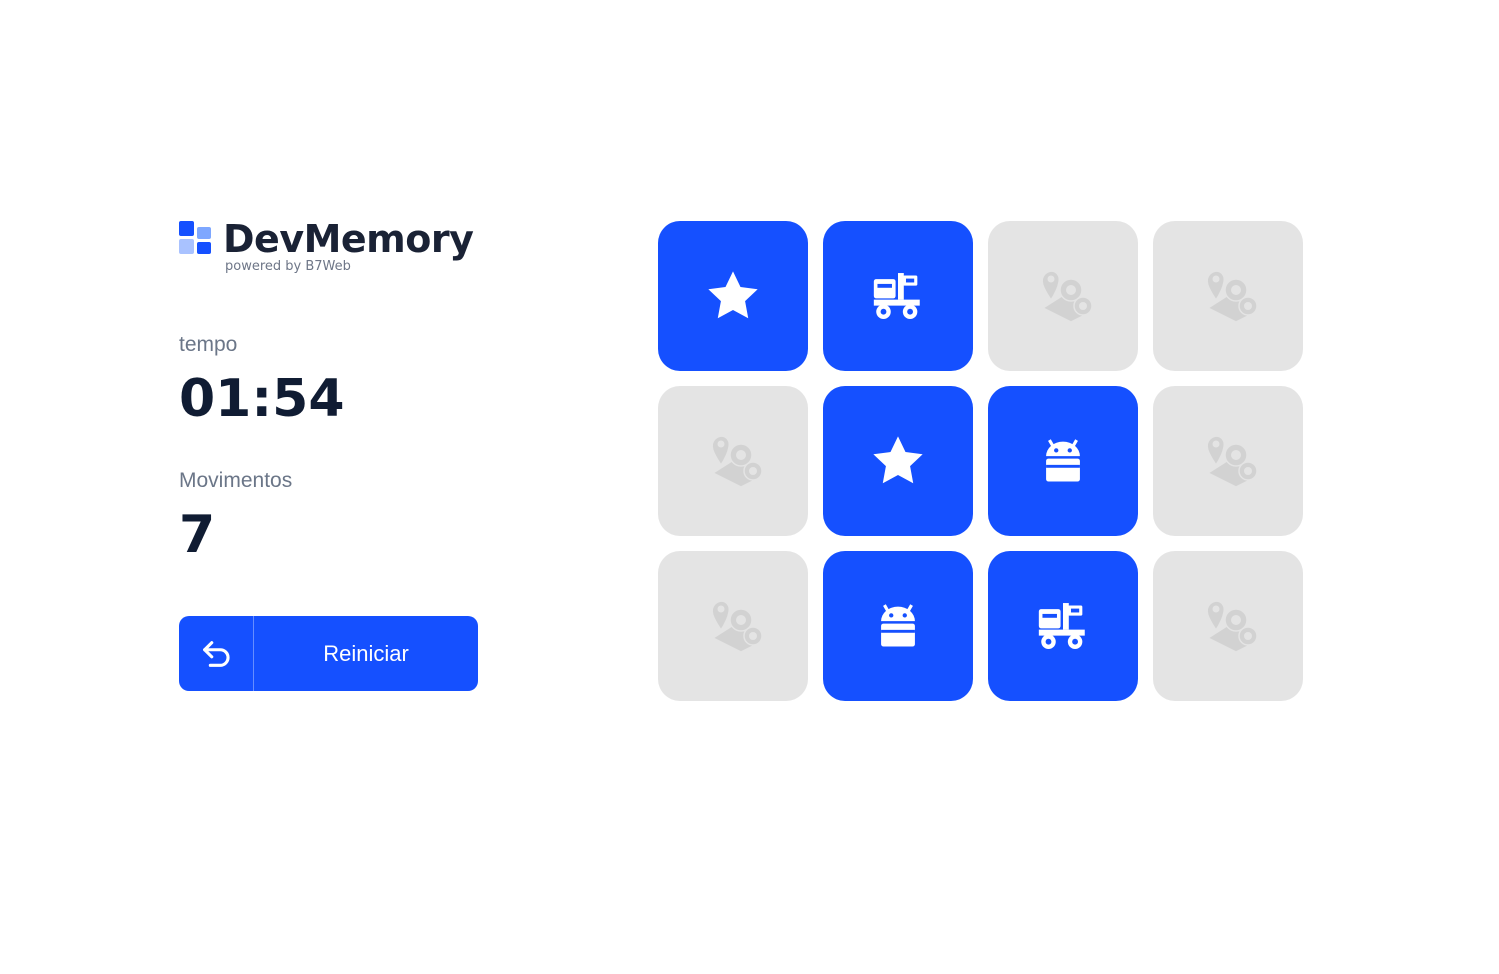 The width and height of the screenshot is (1499, 974). I want to click on restart-button: Reiniciar, so click(328, 653).